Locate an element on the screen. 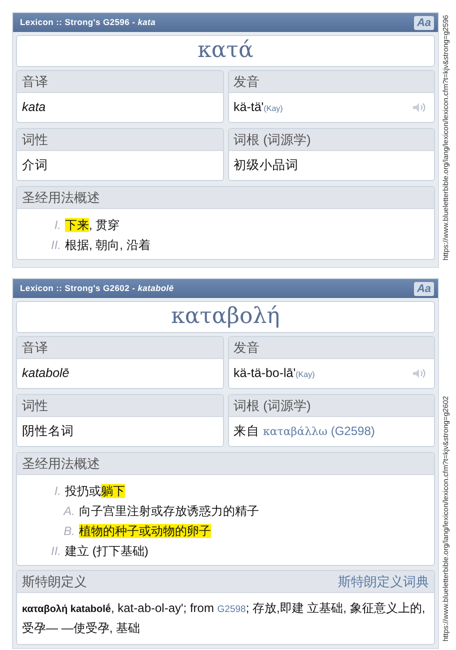  root-word-link: καταβάλλω is located at coordinates (295, 431).